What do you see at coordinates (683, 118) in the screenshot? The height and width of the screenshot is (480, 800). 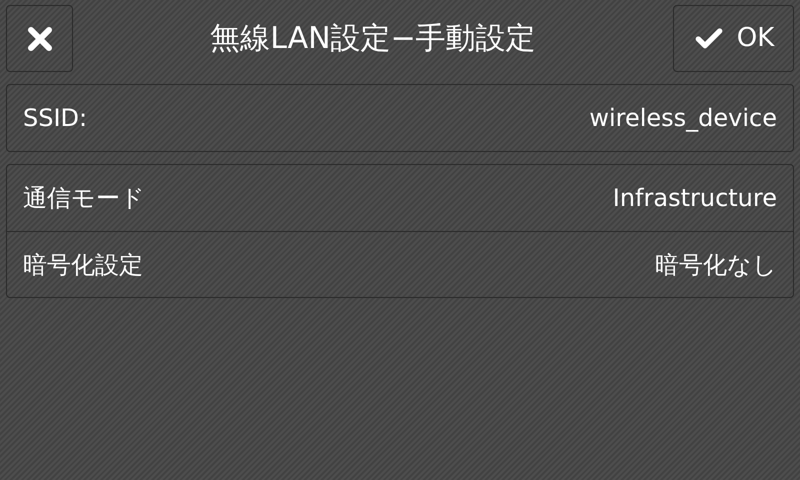 I see `setting-value: wireless_device` at bounding box center [683, 118].